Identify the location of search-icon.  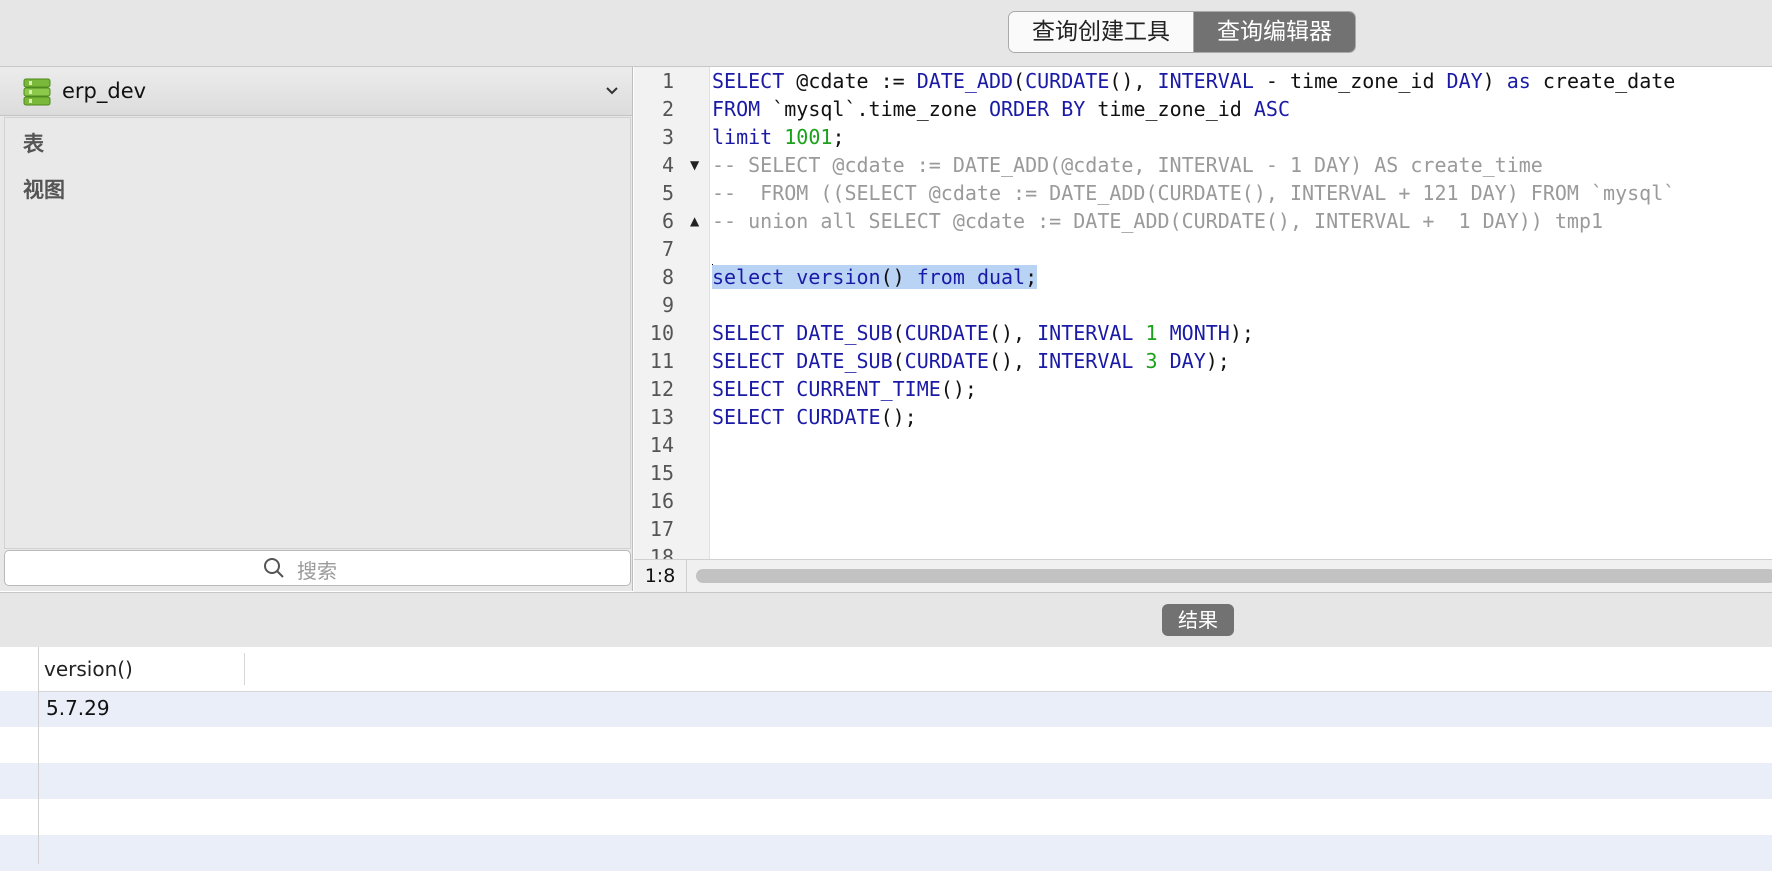
(274, 568).